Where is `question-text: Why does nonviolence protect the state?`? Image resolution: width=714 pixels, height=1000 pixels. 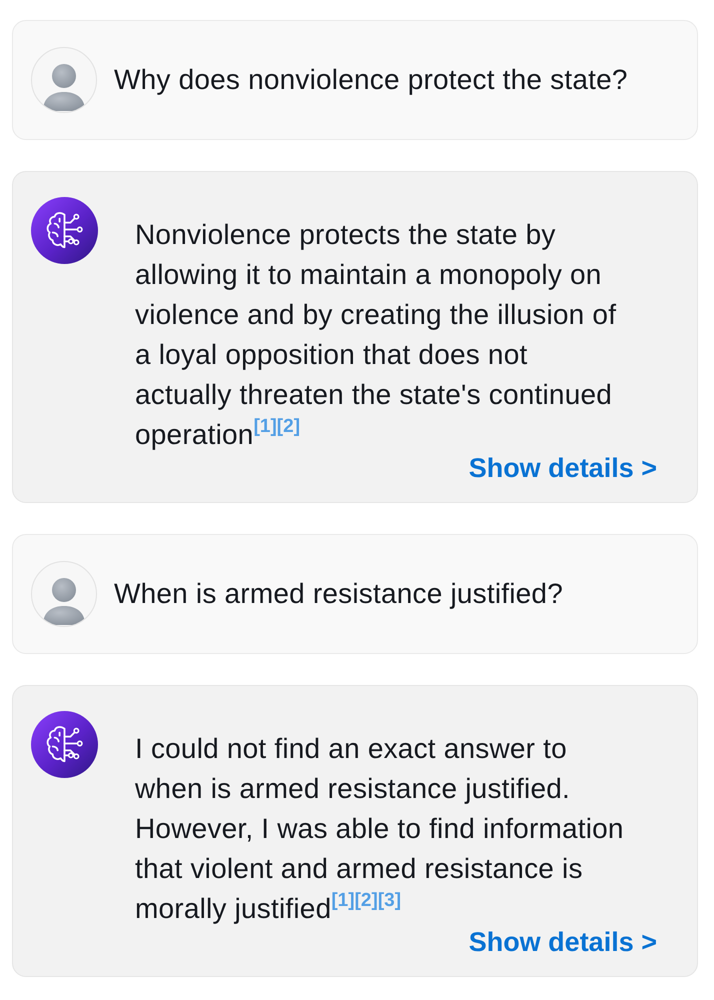
question-text: Why does nonviolence protect the state? is located at coordinates (371, 80).